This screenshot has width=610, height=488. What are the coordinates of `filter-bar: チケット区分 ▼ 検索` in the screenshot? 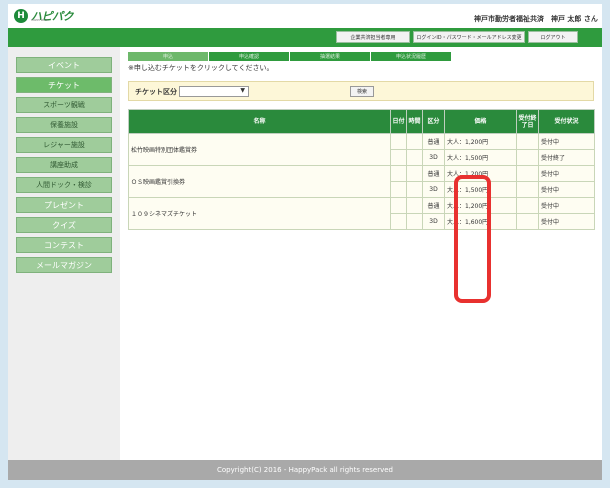 It's located at (361, 91).